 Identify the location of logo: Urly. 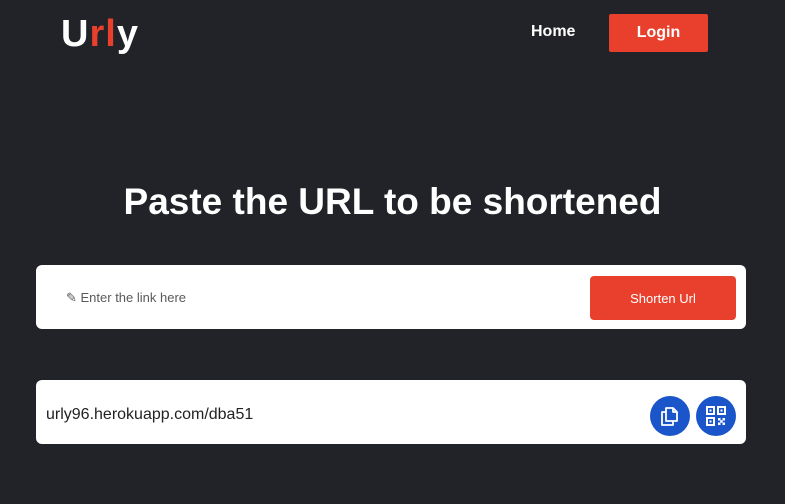
(100, 34).